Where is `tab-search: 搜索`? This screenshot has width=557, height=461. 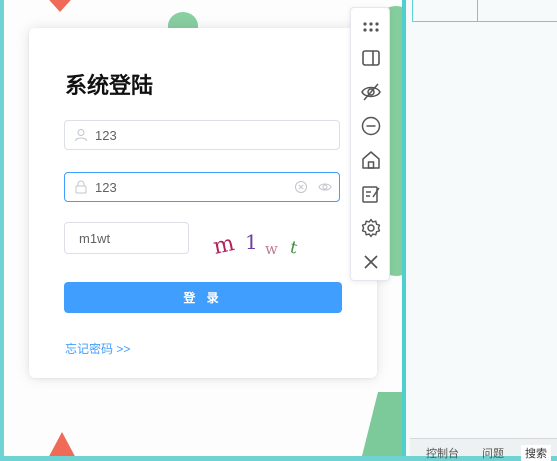 tab-search: 搜索 is located at coordinates (536, 453).